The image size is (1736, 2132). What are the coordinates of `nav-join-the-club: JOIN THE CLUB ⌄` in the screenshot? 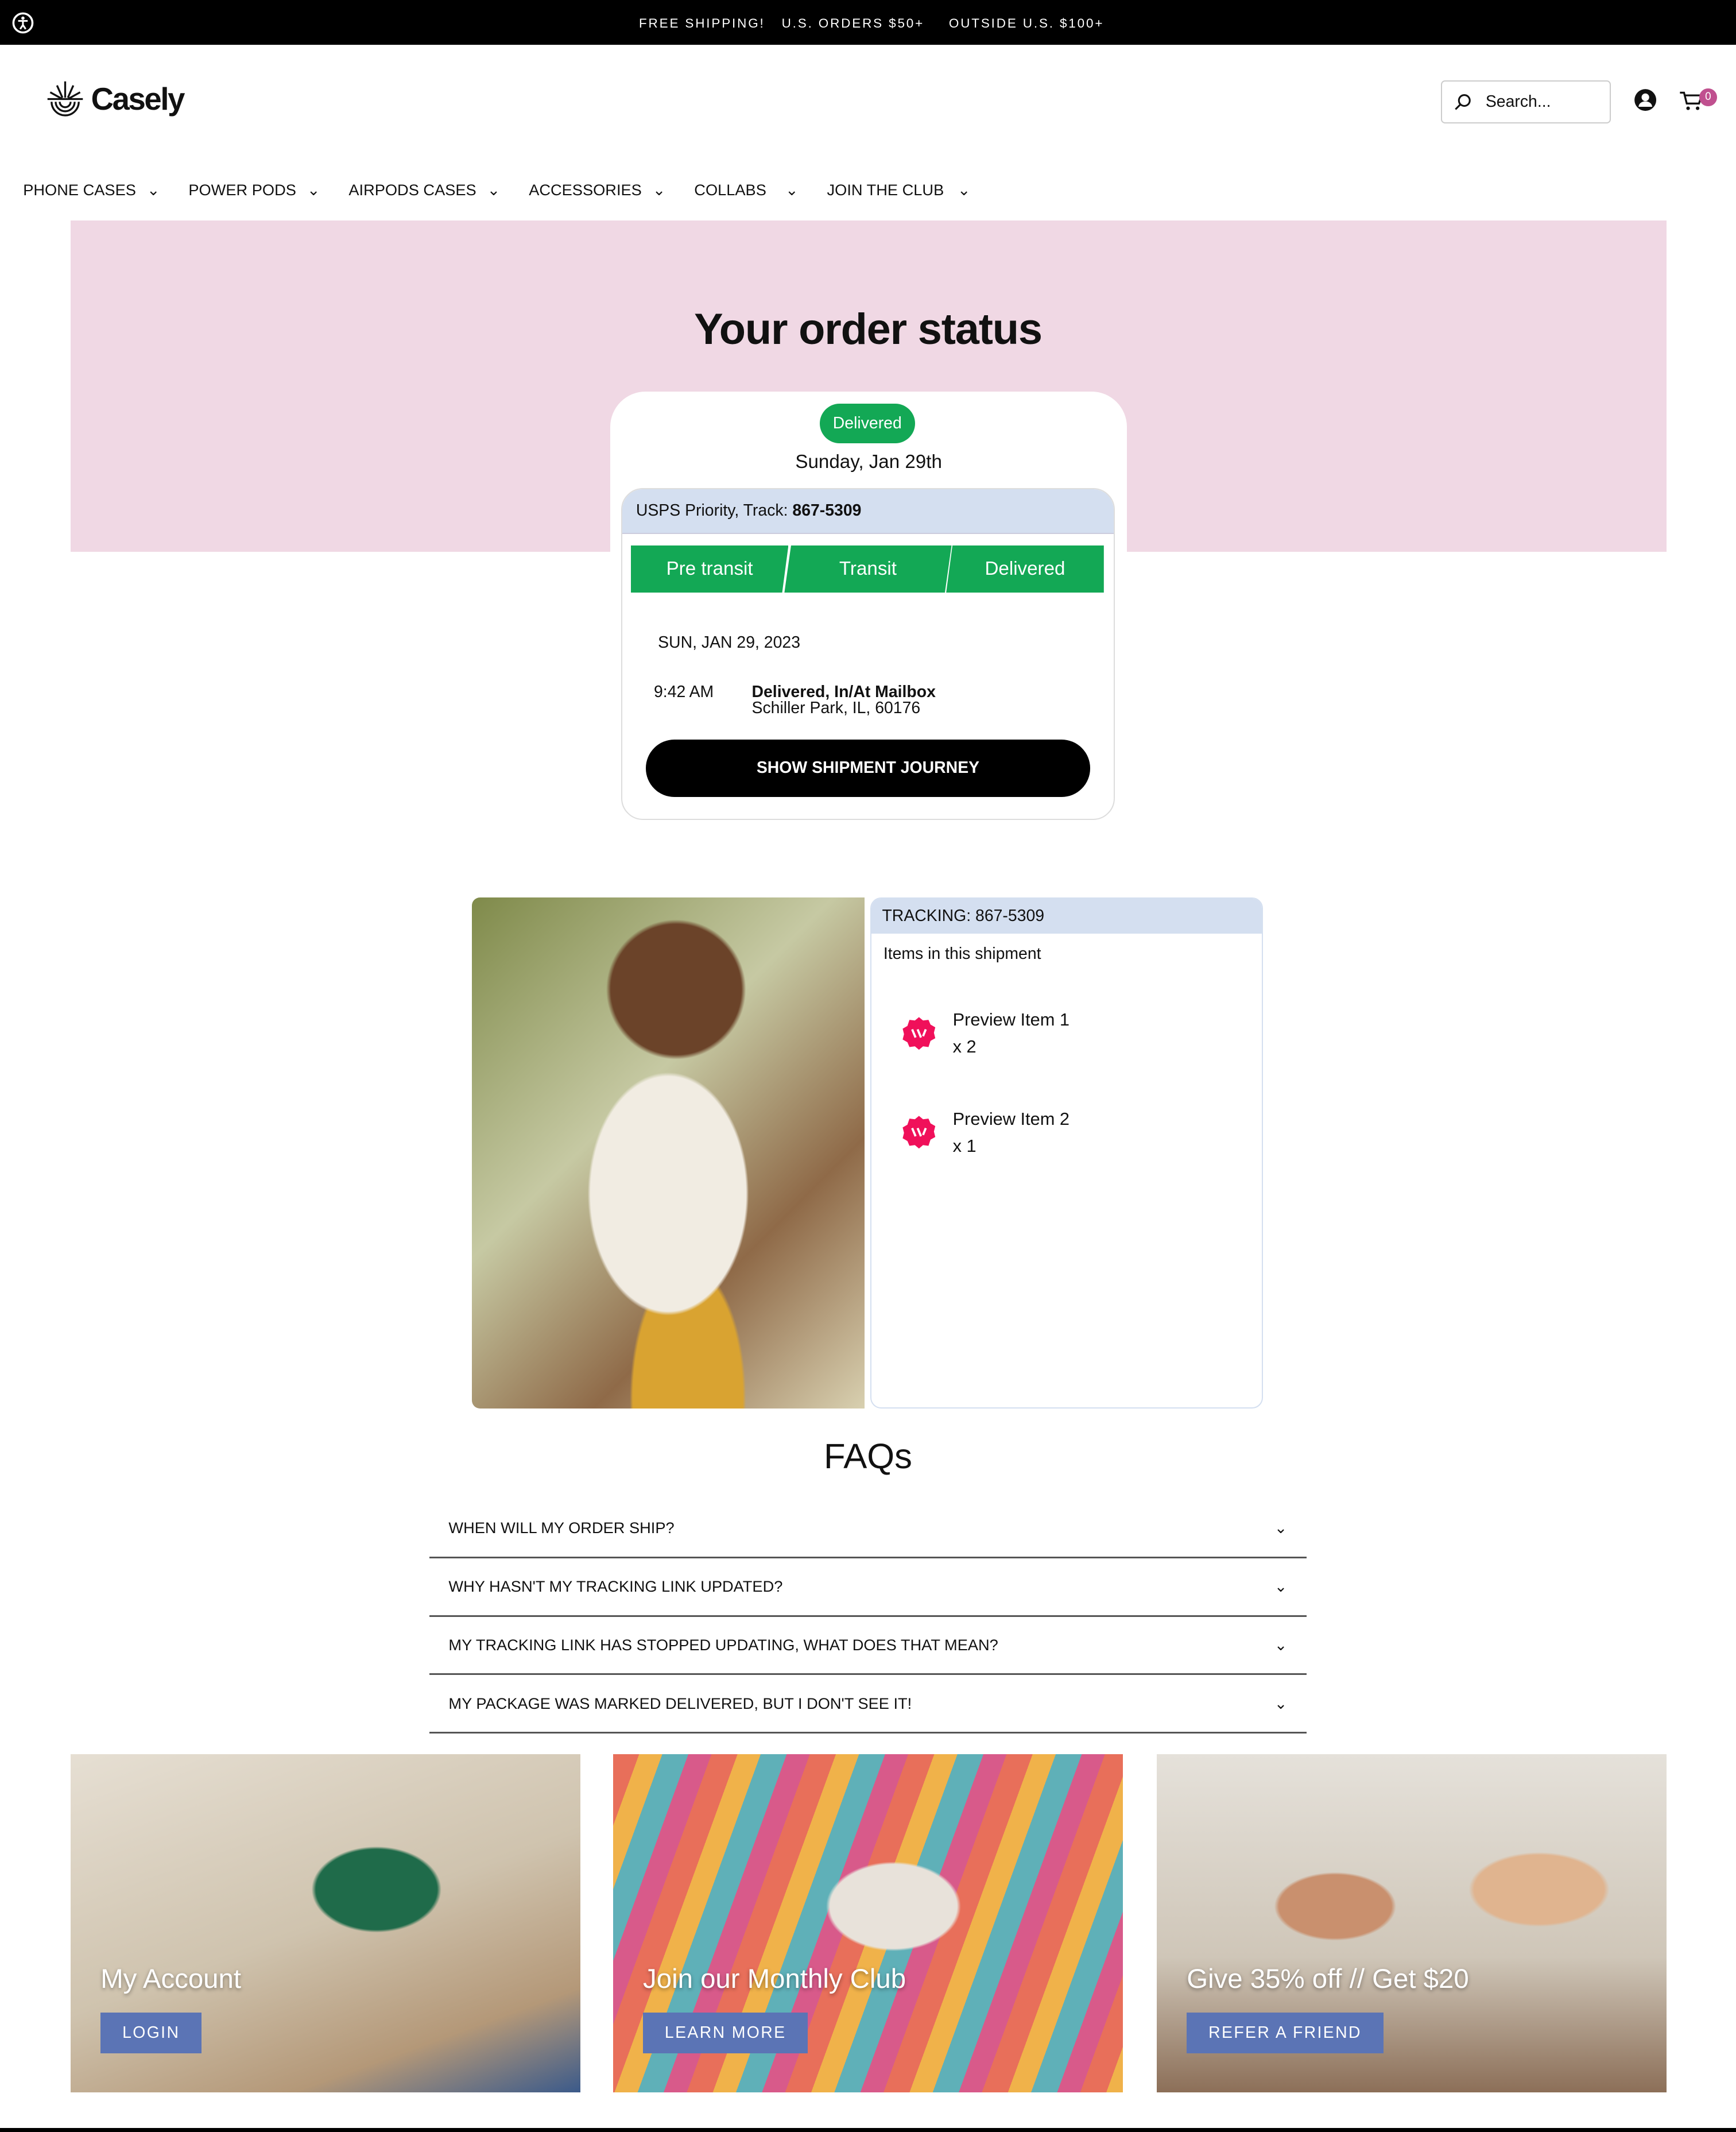 It's located at (899, 190).